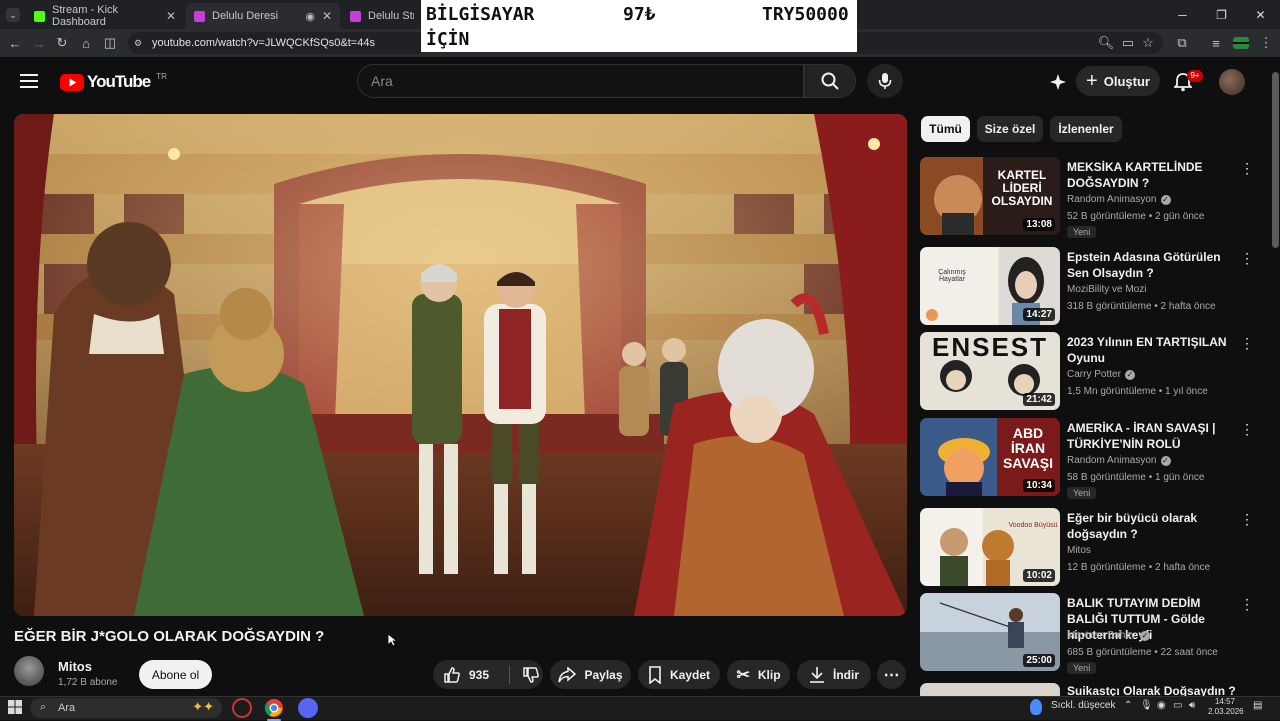  Describe the element at coordinates (1058, 82) in the screenshot. I see `premium-sparkle-icon` at that location.